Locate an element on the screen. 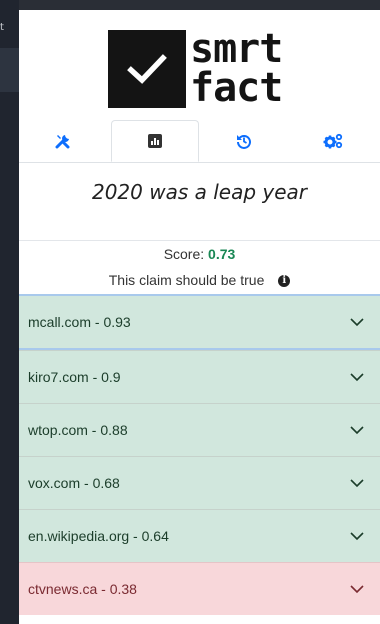  history-icon is located at coordinates (244, 142).